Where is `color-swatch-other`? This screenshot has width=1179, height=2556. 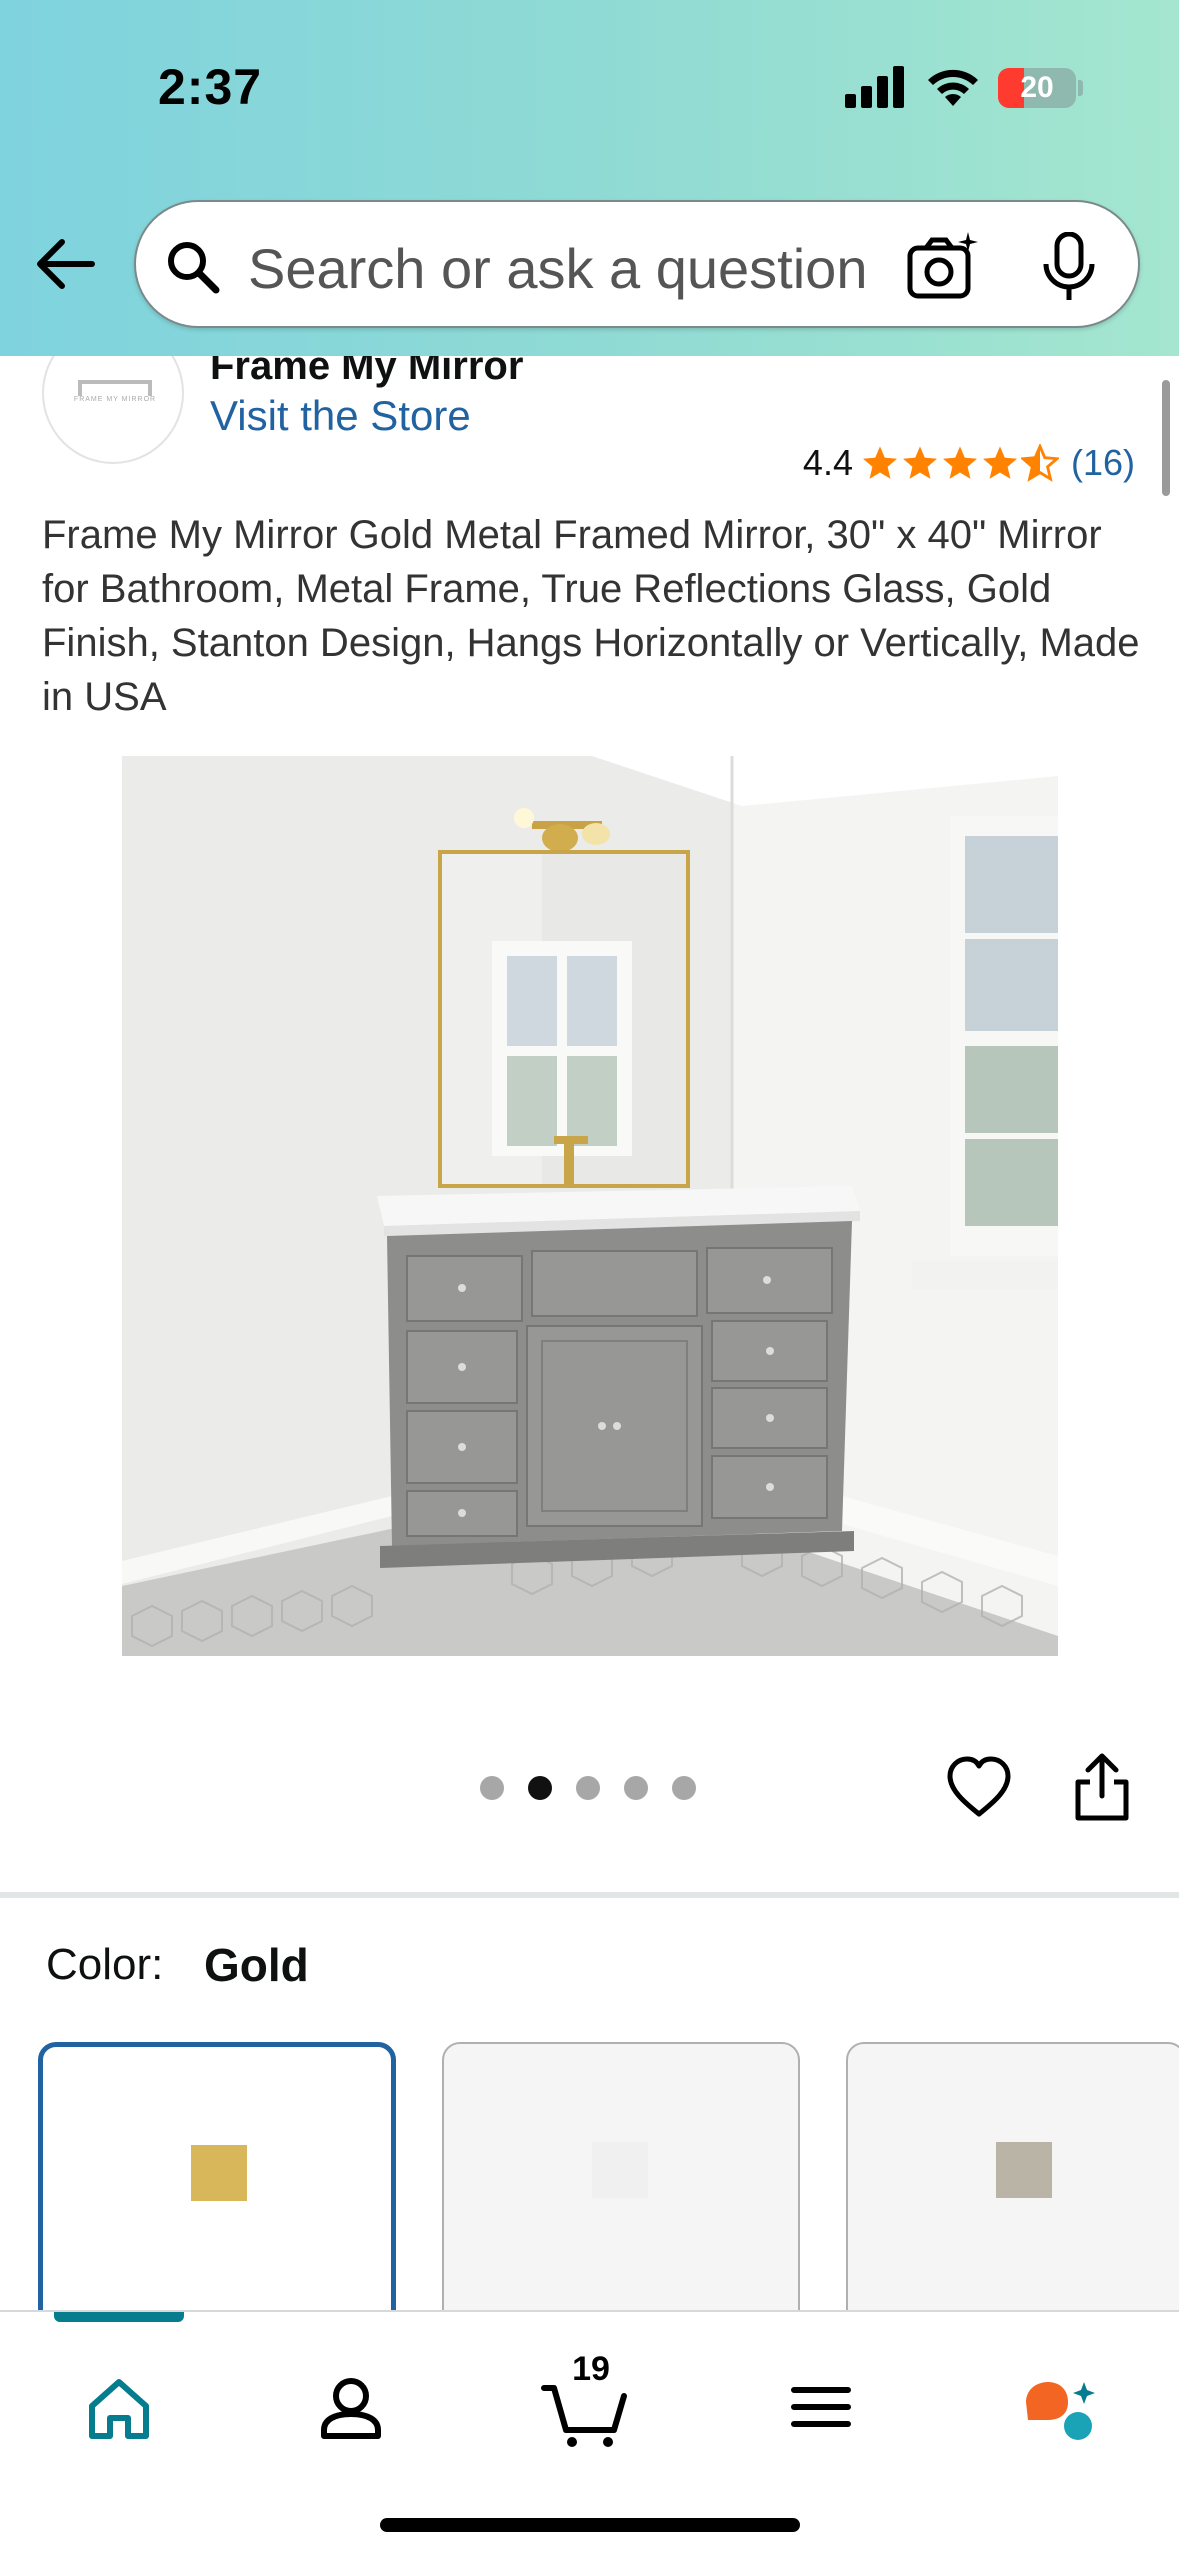
color-swatch-other is located at coordinates (1012, 2192).